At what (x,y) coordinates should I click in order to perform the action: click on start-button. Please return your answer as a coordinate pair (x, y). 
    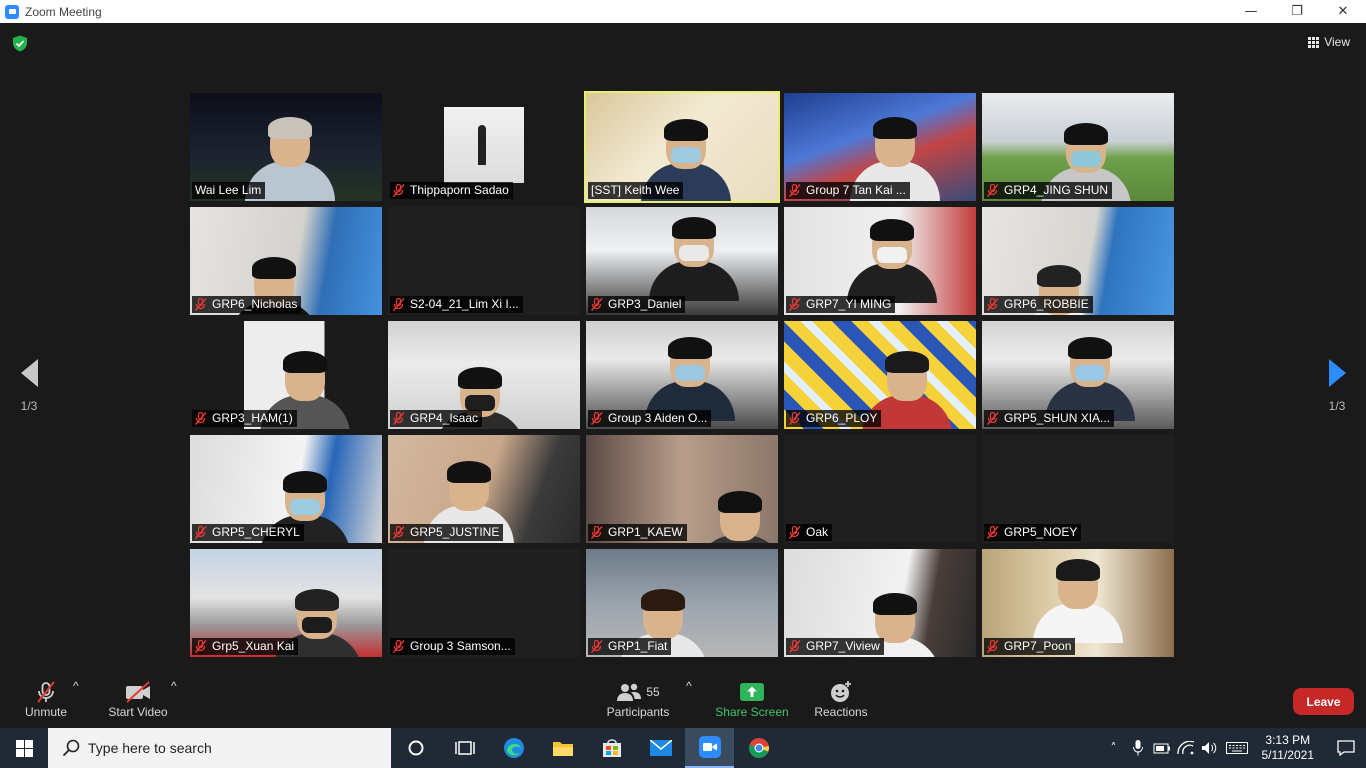
    Looking at the image, I should click on (24, 748).